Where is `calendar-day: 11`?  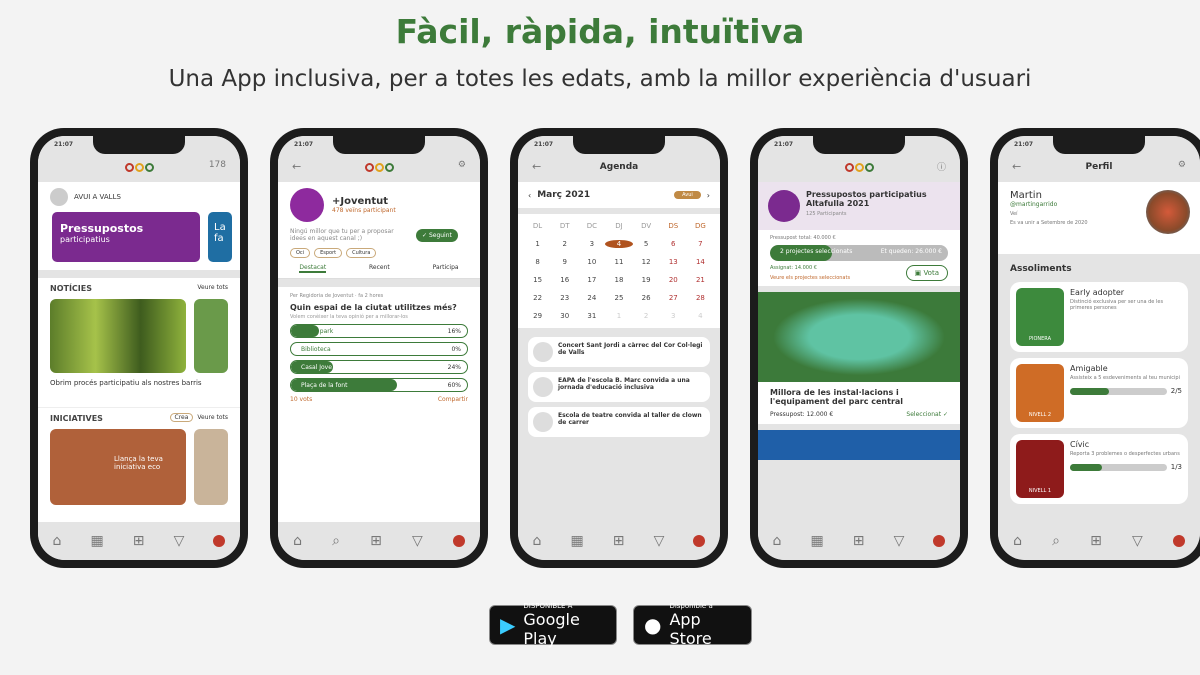 calendar-day: 11 is located at coordinates (618, 262).